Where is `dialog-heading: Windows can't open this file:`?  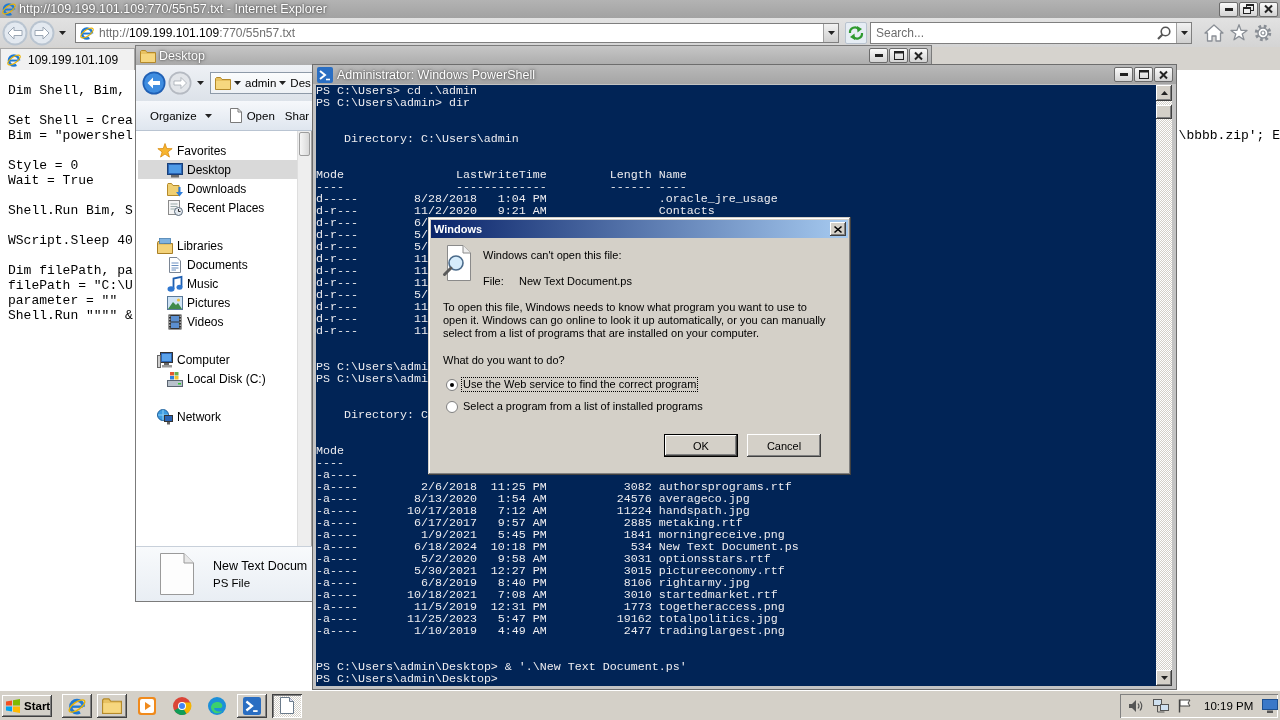 dialog-heading: Windows can't open this file: is located at coordinates (553, 255).